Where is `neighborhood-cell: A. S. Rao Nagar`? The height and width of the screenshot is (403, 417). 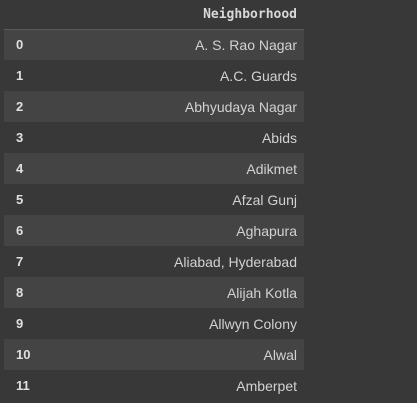 neighborhood-cell: A. S. Rao Nagar is located at coordinates (246, 44).